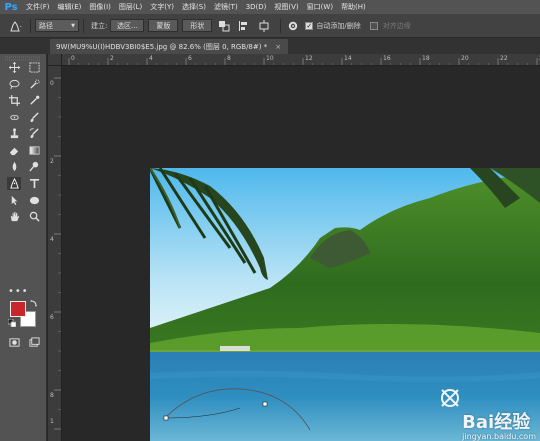  I want to click on eraser-tool, so click(14, 150).